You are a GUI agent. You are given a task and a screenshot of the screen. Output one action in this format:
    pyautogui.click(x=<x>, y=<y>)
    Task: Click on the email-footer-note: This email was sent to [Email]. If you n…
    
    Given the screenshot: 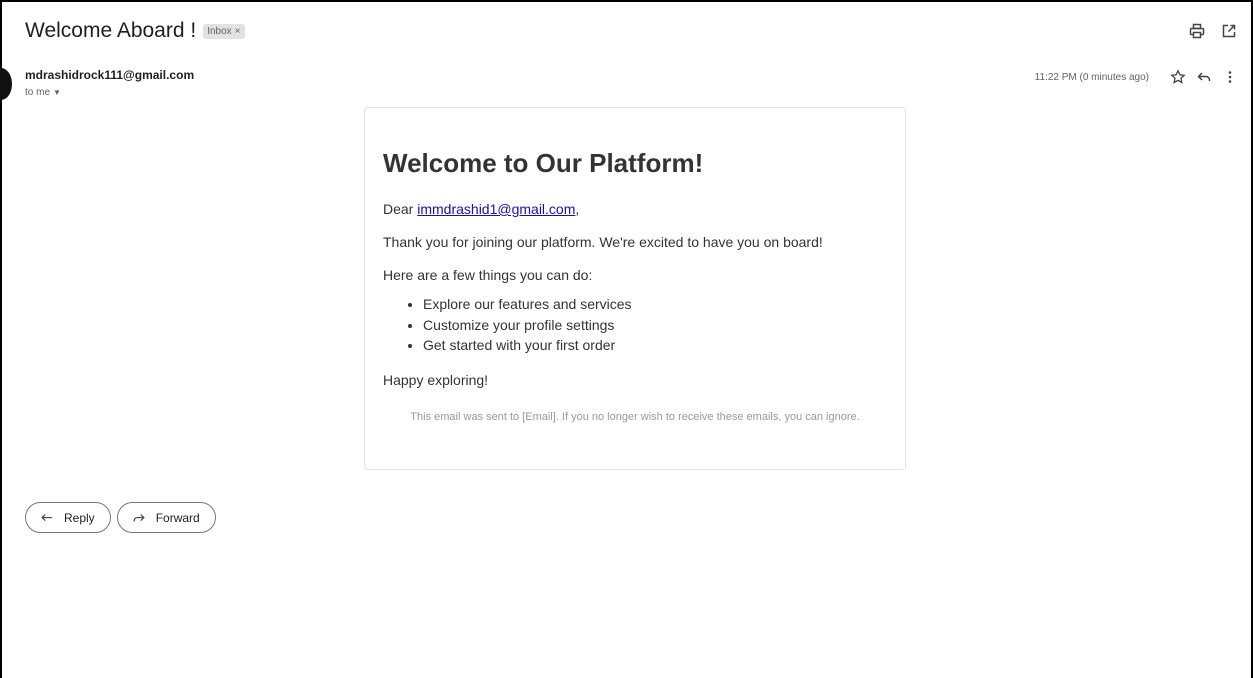 What is the action you would take?
    pyautogui.click(x=635, y=416)
    